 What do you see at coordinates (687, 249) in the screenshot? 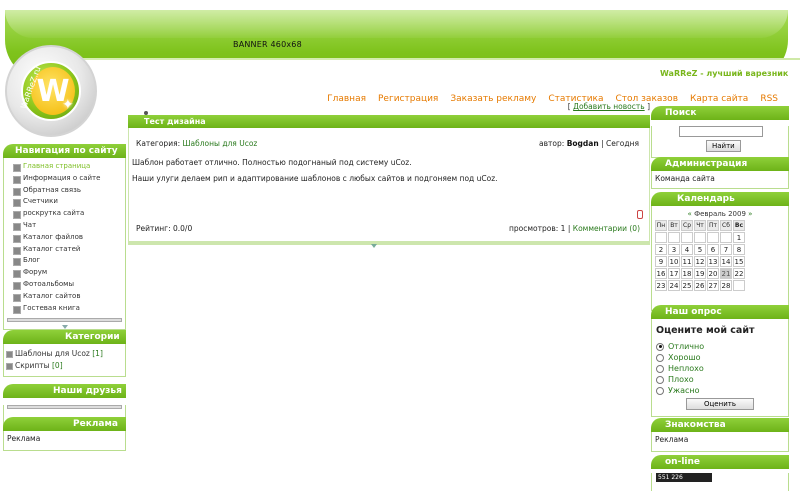
I see `calendar-day: 4` at bounding box center [687, 249].